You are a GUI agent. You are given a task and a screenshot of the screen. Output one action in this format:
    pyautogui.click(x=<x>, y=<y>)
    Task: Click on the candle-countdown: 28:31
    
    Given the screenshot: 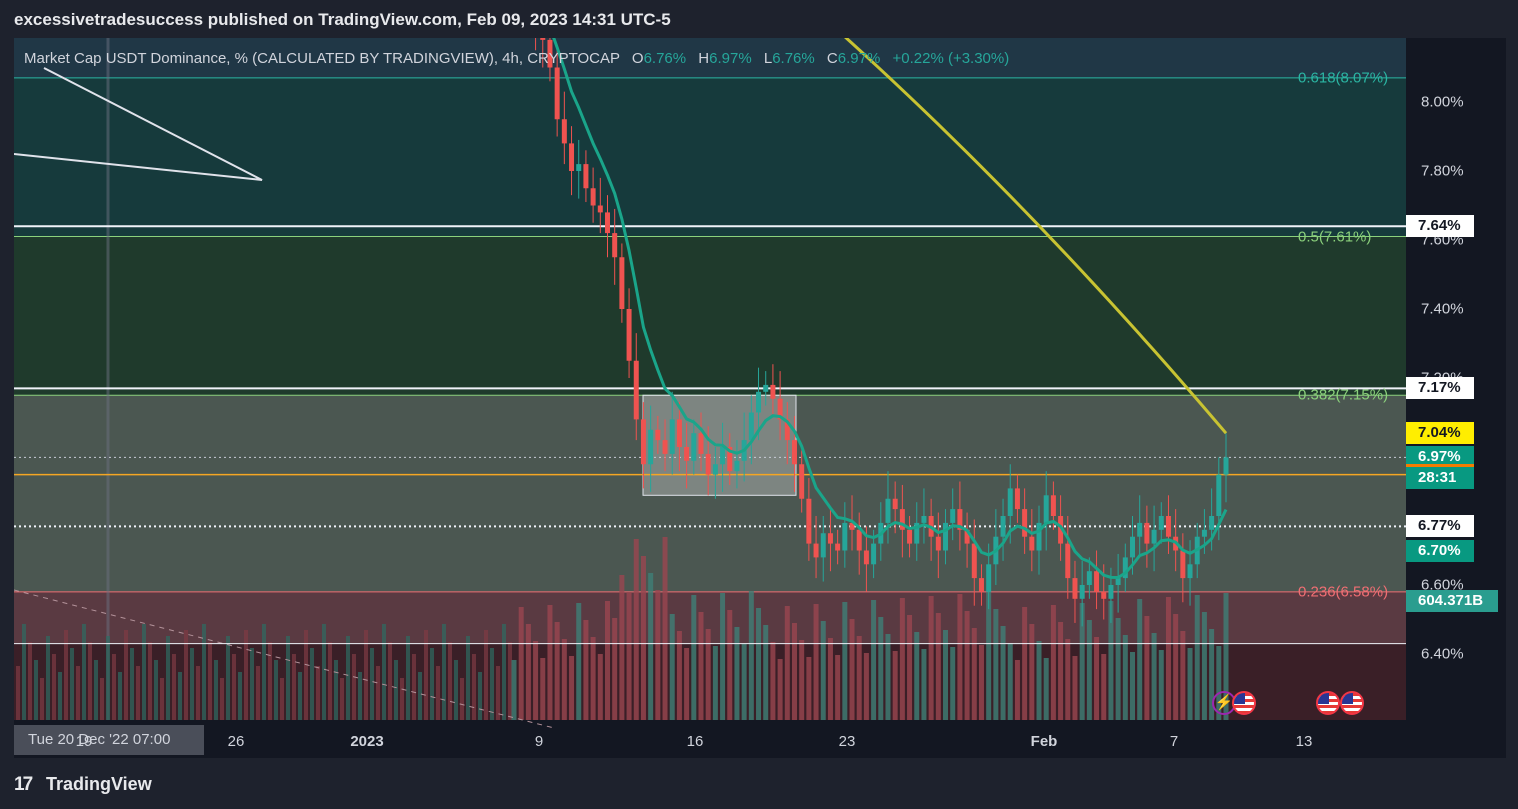 What is the action you would take?
    pyautogui.click(x=1440, y=478)
    